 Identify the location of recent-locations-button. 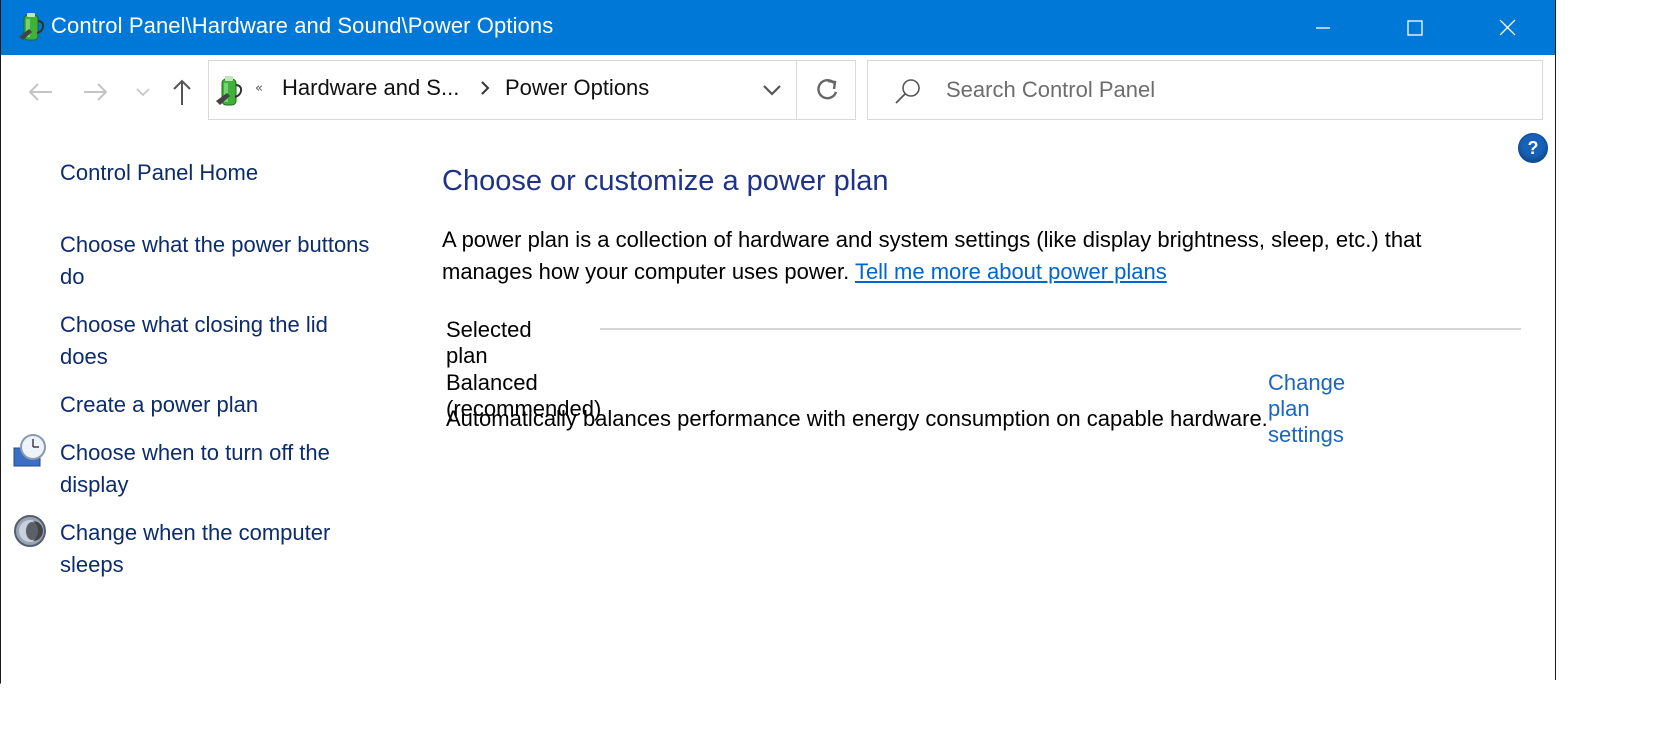
(143, 92).